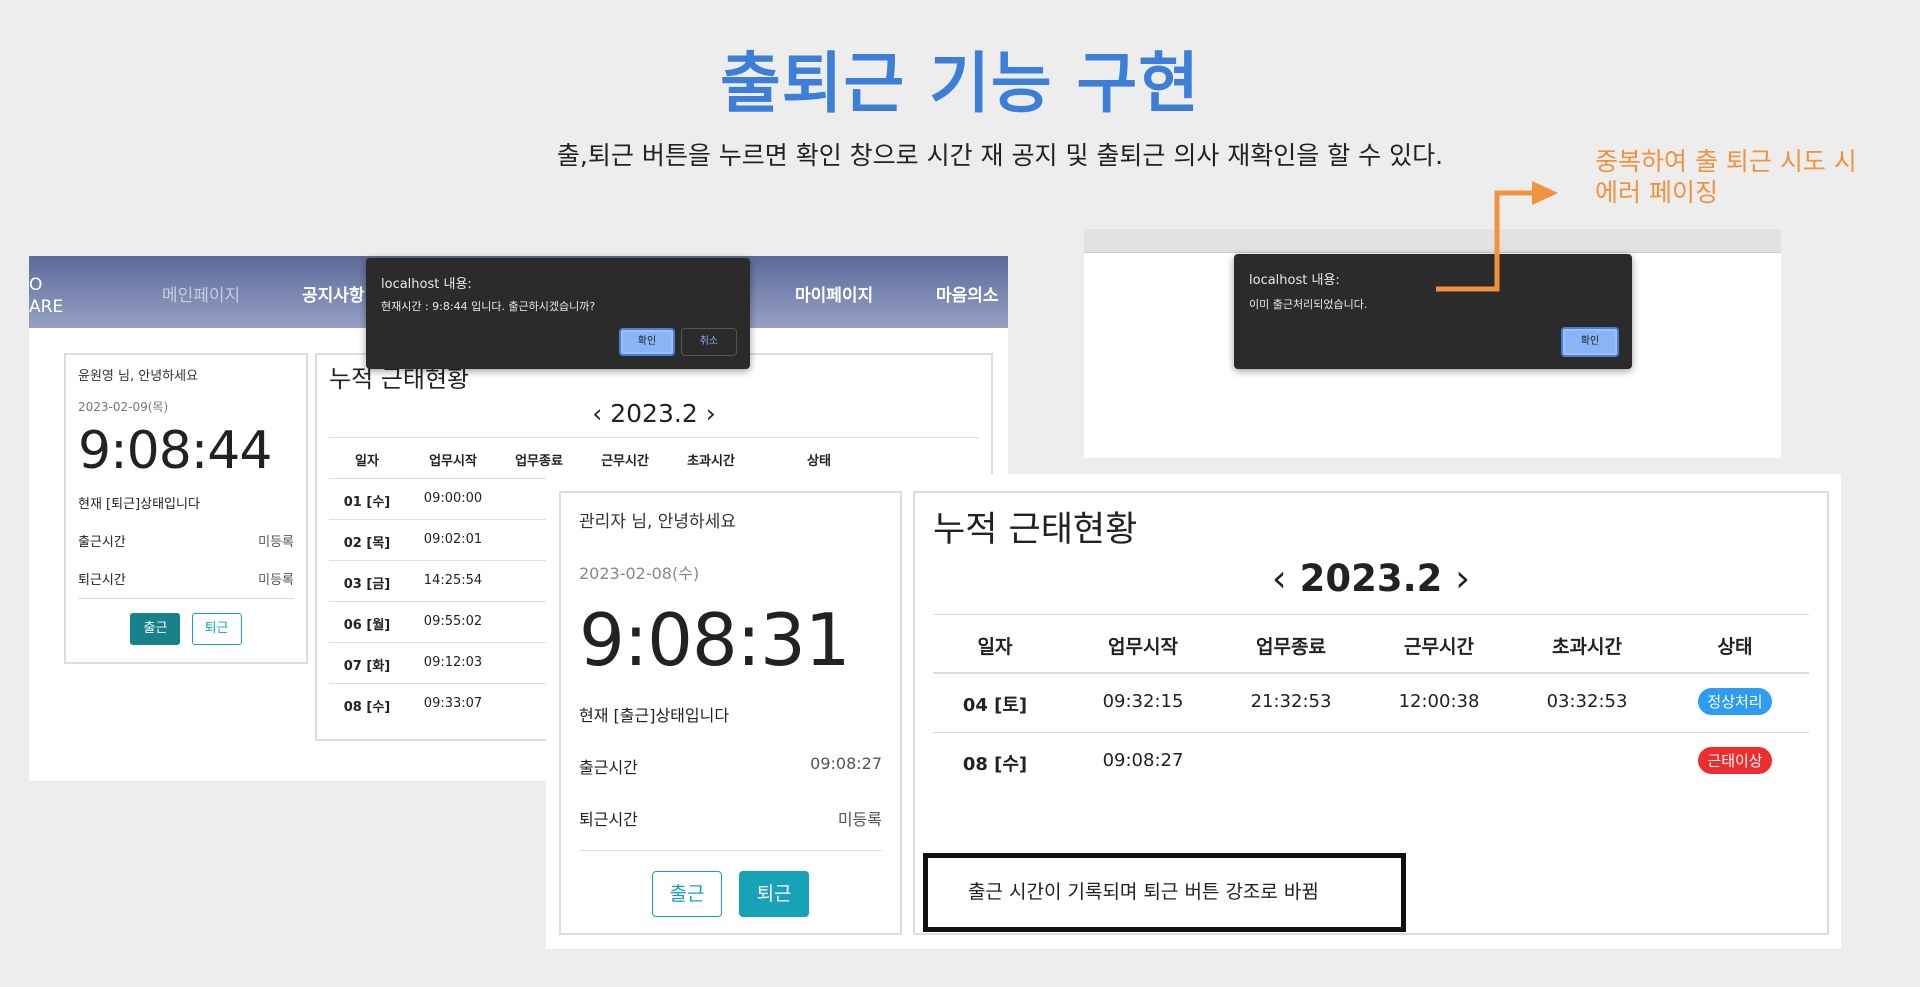  Describe the element at coordinates (367, 543) in the screenshot. I see `row-day: 02 [목]` at that location.